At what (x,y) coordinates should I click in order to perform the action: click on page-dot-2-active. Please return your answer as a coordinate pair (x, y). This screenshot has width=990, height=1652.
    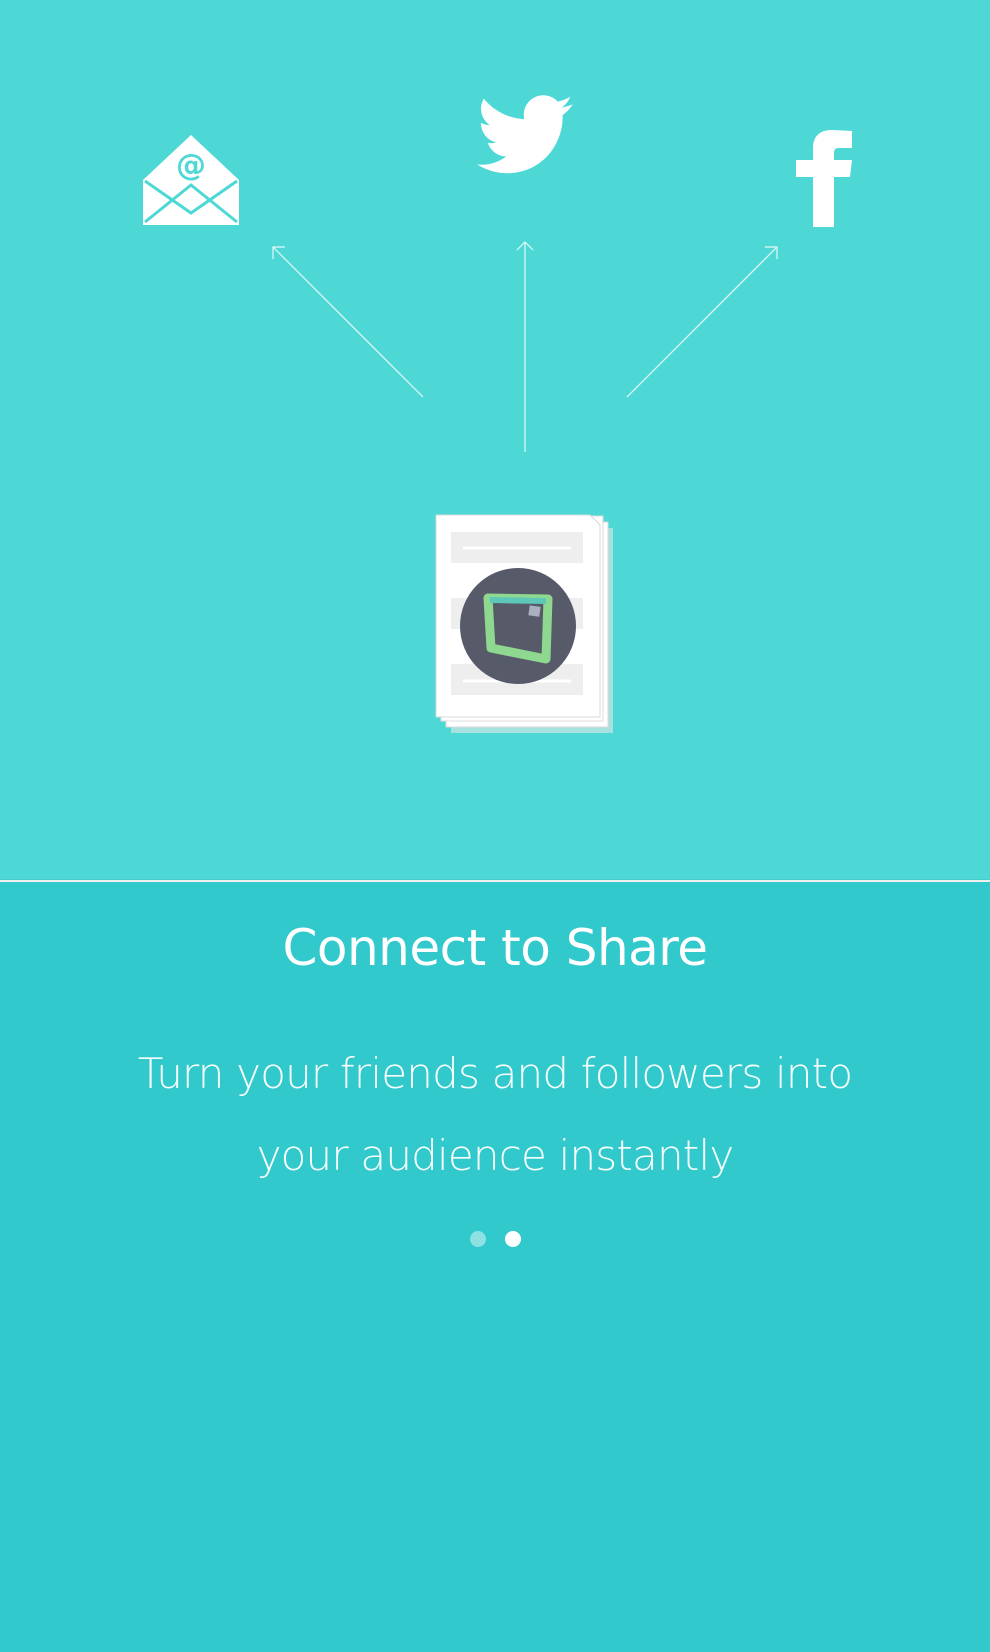
    Looking at the image, I should click on (512, 1239).